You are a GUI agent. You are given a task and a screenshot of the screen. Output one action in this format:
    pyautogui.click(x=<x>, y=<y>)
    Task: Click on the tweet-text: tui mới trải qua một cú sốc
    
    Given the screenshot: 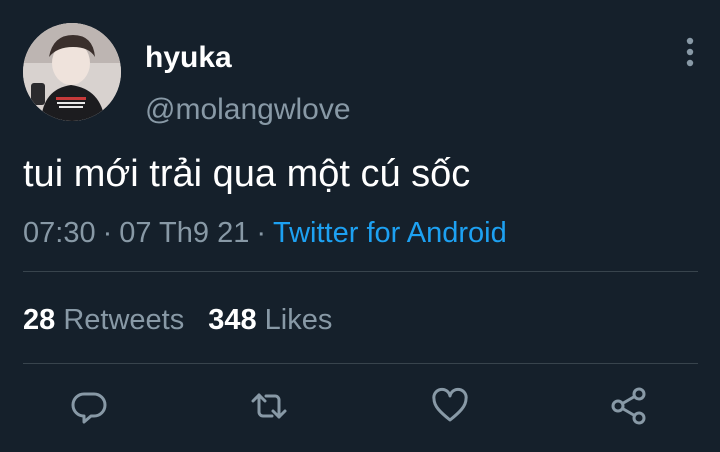 What is the action you would take?
    pyautogui.click(x=247, y=174)
    